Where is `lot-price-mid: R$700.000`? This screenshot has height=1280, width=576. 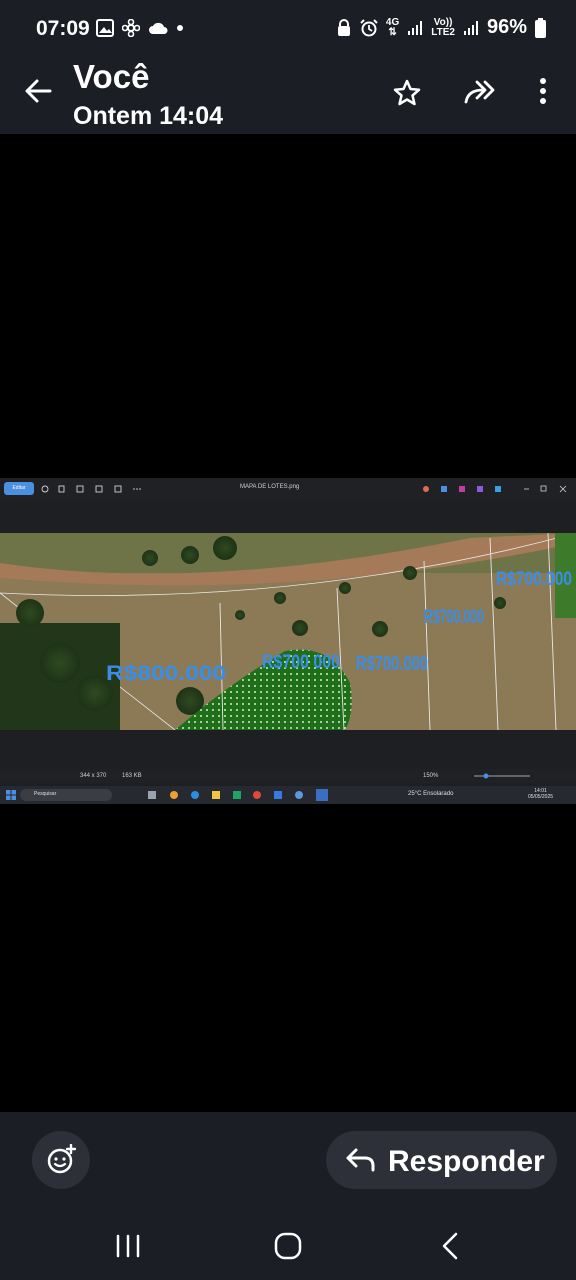
lot-price-mid: R$700.000 is located at coordinates (392, 664).